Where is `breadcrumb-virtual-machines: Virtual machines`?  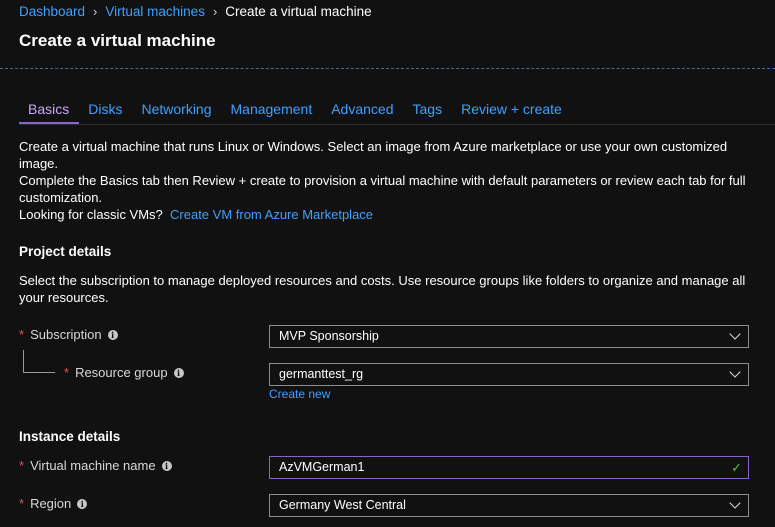 breadcrumb-virtual-machines: Virtual machines is located at coordinates (155, 11).